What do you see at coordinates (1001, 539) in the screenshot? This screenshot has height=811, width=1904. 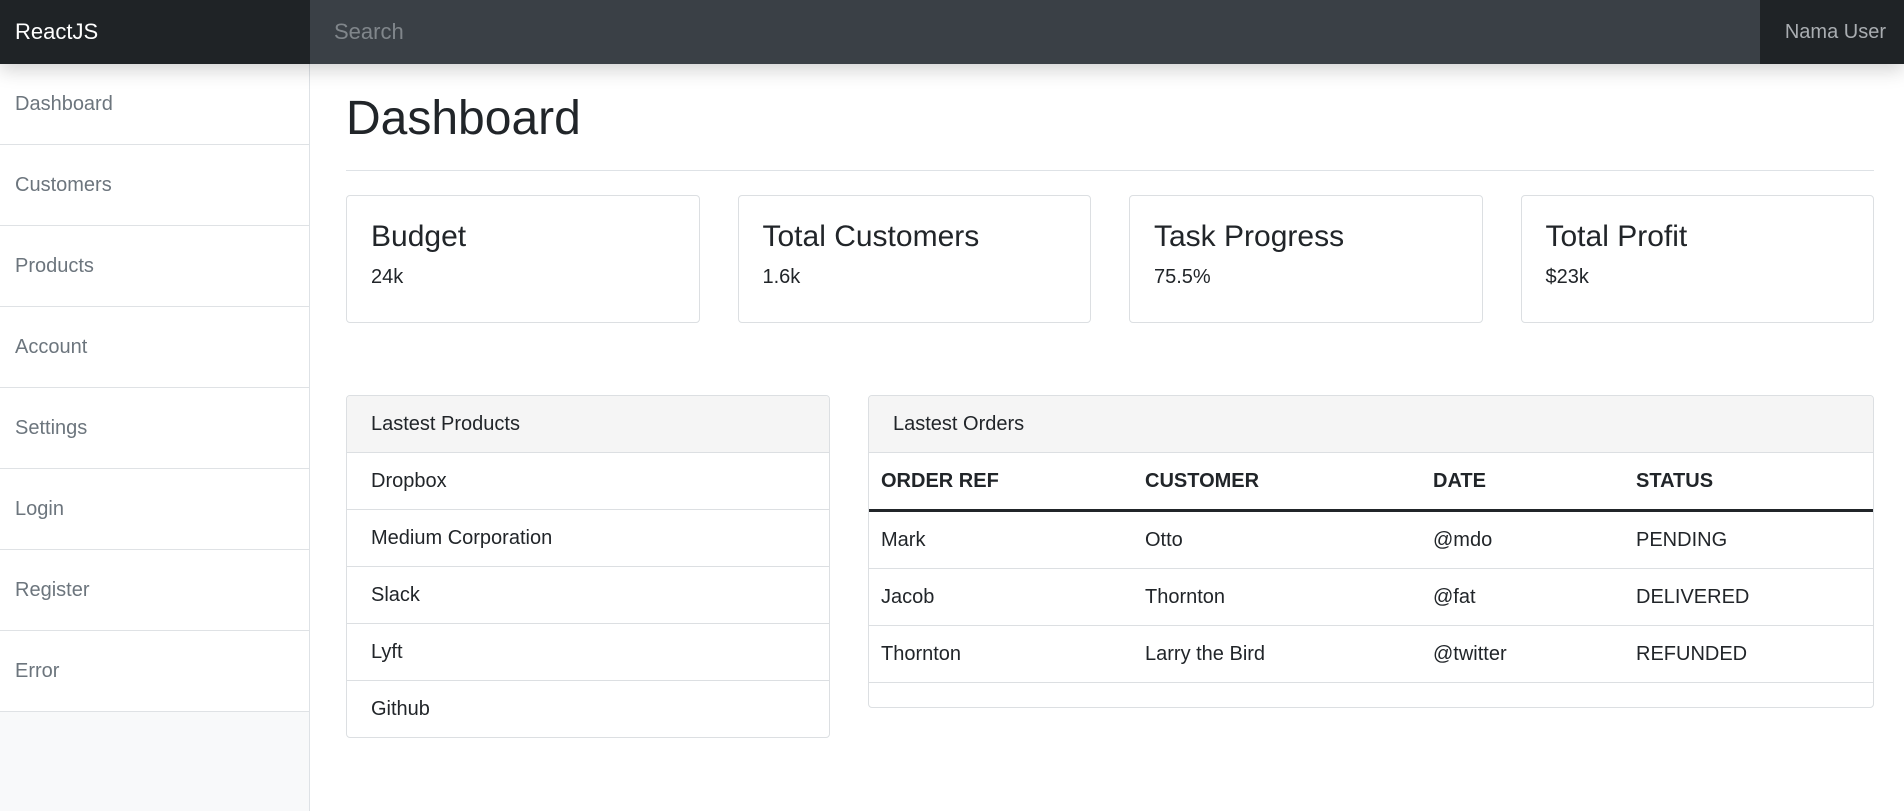 I see `table-cell: Mark` at bounding box center [1001, 539].